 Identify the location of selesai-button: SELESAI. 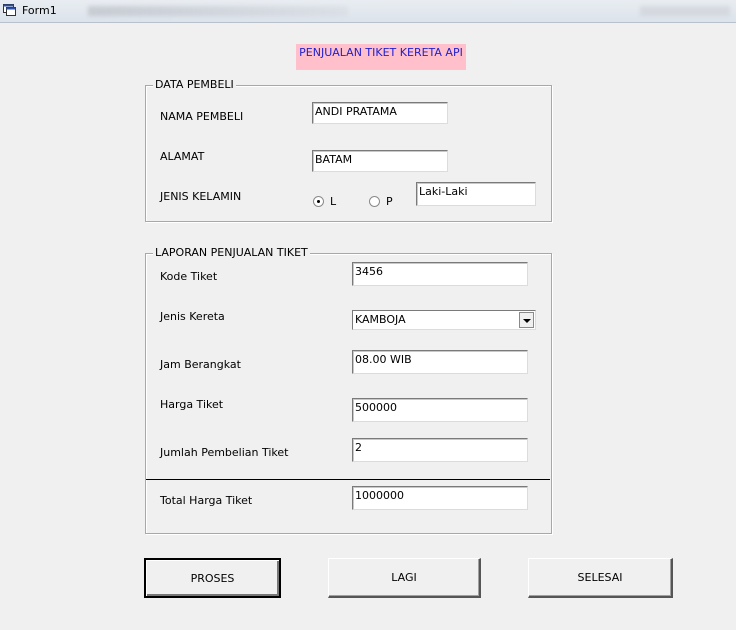
(600, 578).